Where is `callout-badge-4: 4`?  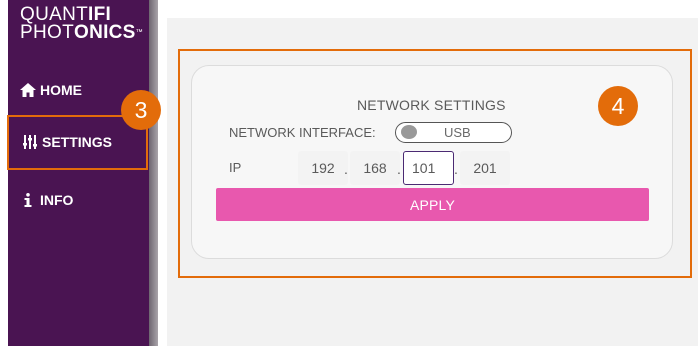 callout-badge-4: 4 is located at coordinates (618, 106).